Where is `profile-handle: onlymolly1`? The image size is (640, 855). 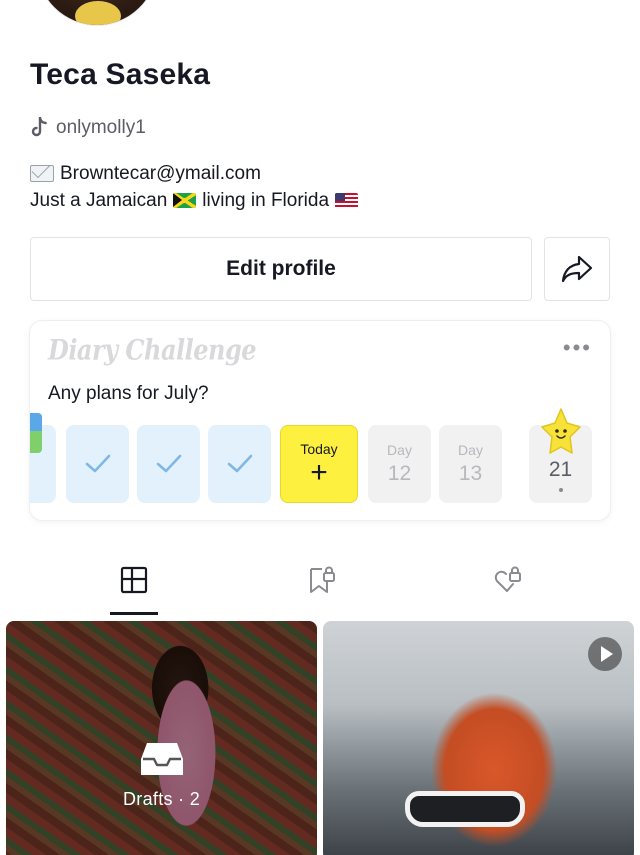 profile-handle: onlymolly1 is located at coordinates (88, 128).